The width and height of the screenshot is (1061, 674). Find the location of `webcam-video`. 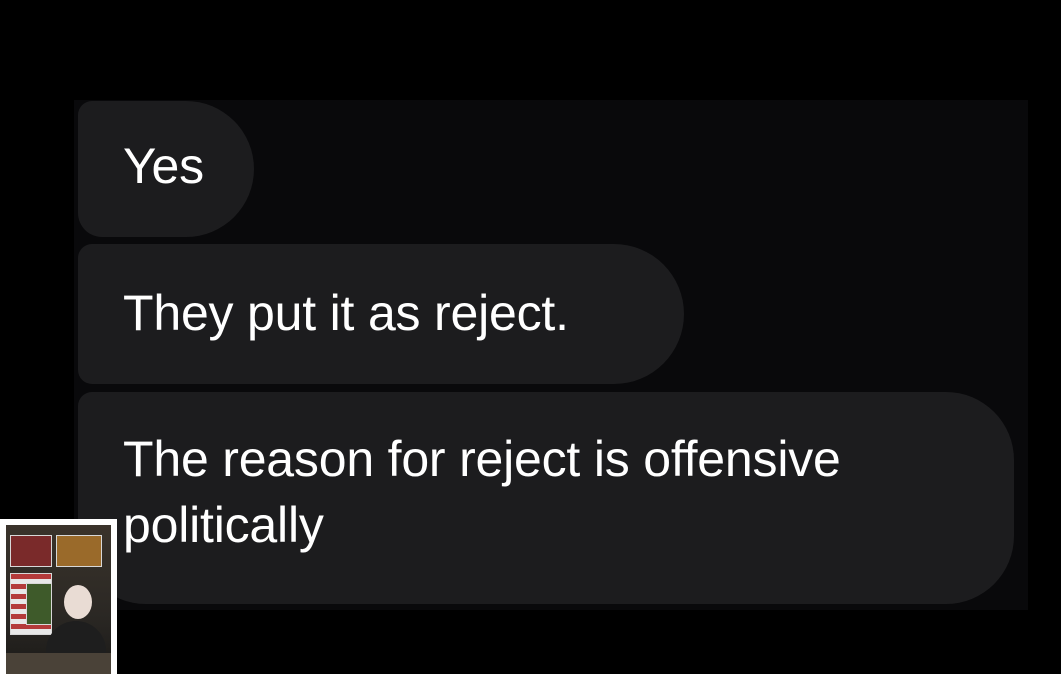

webcam-video is located at coordinates (58, 599).